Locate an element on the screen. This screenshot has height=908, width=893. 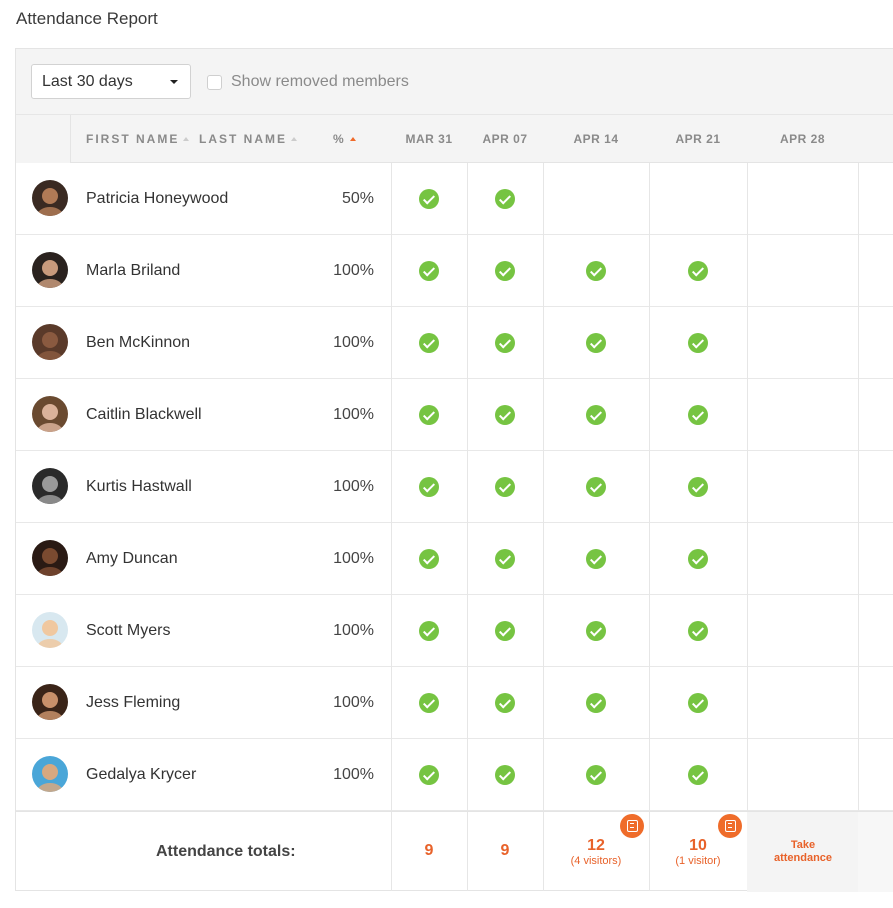
member-name: Patricia Honeywood is located at coordinates (157, 199).